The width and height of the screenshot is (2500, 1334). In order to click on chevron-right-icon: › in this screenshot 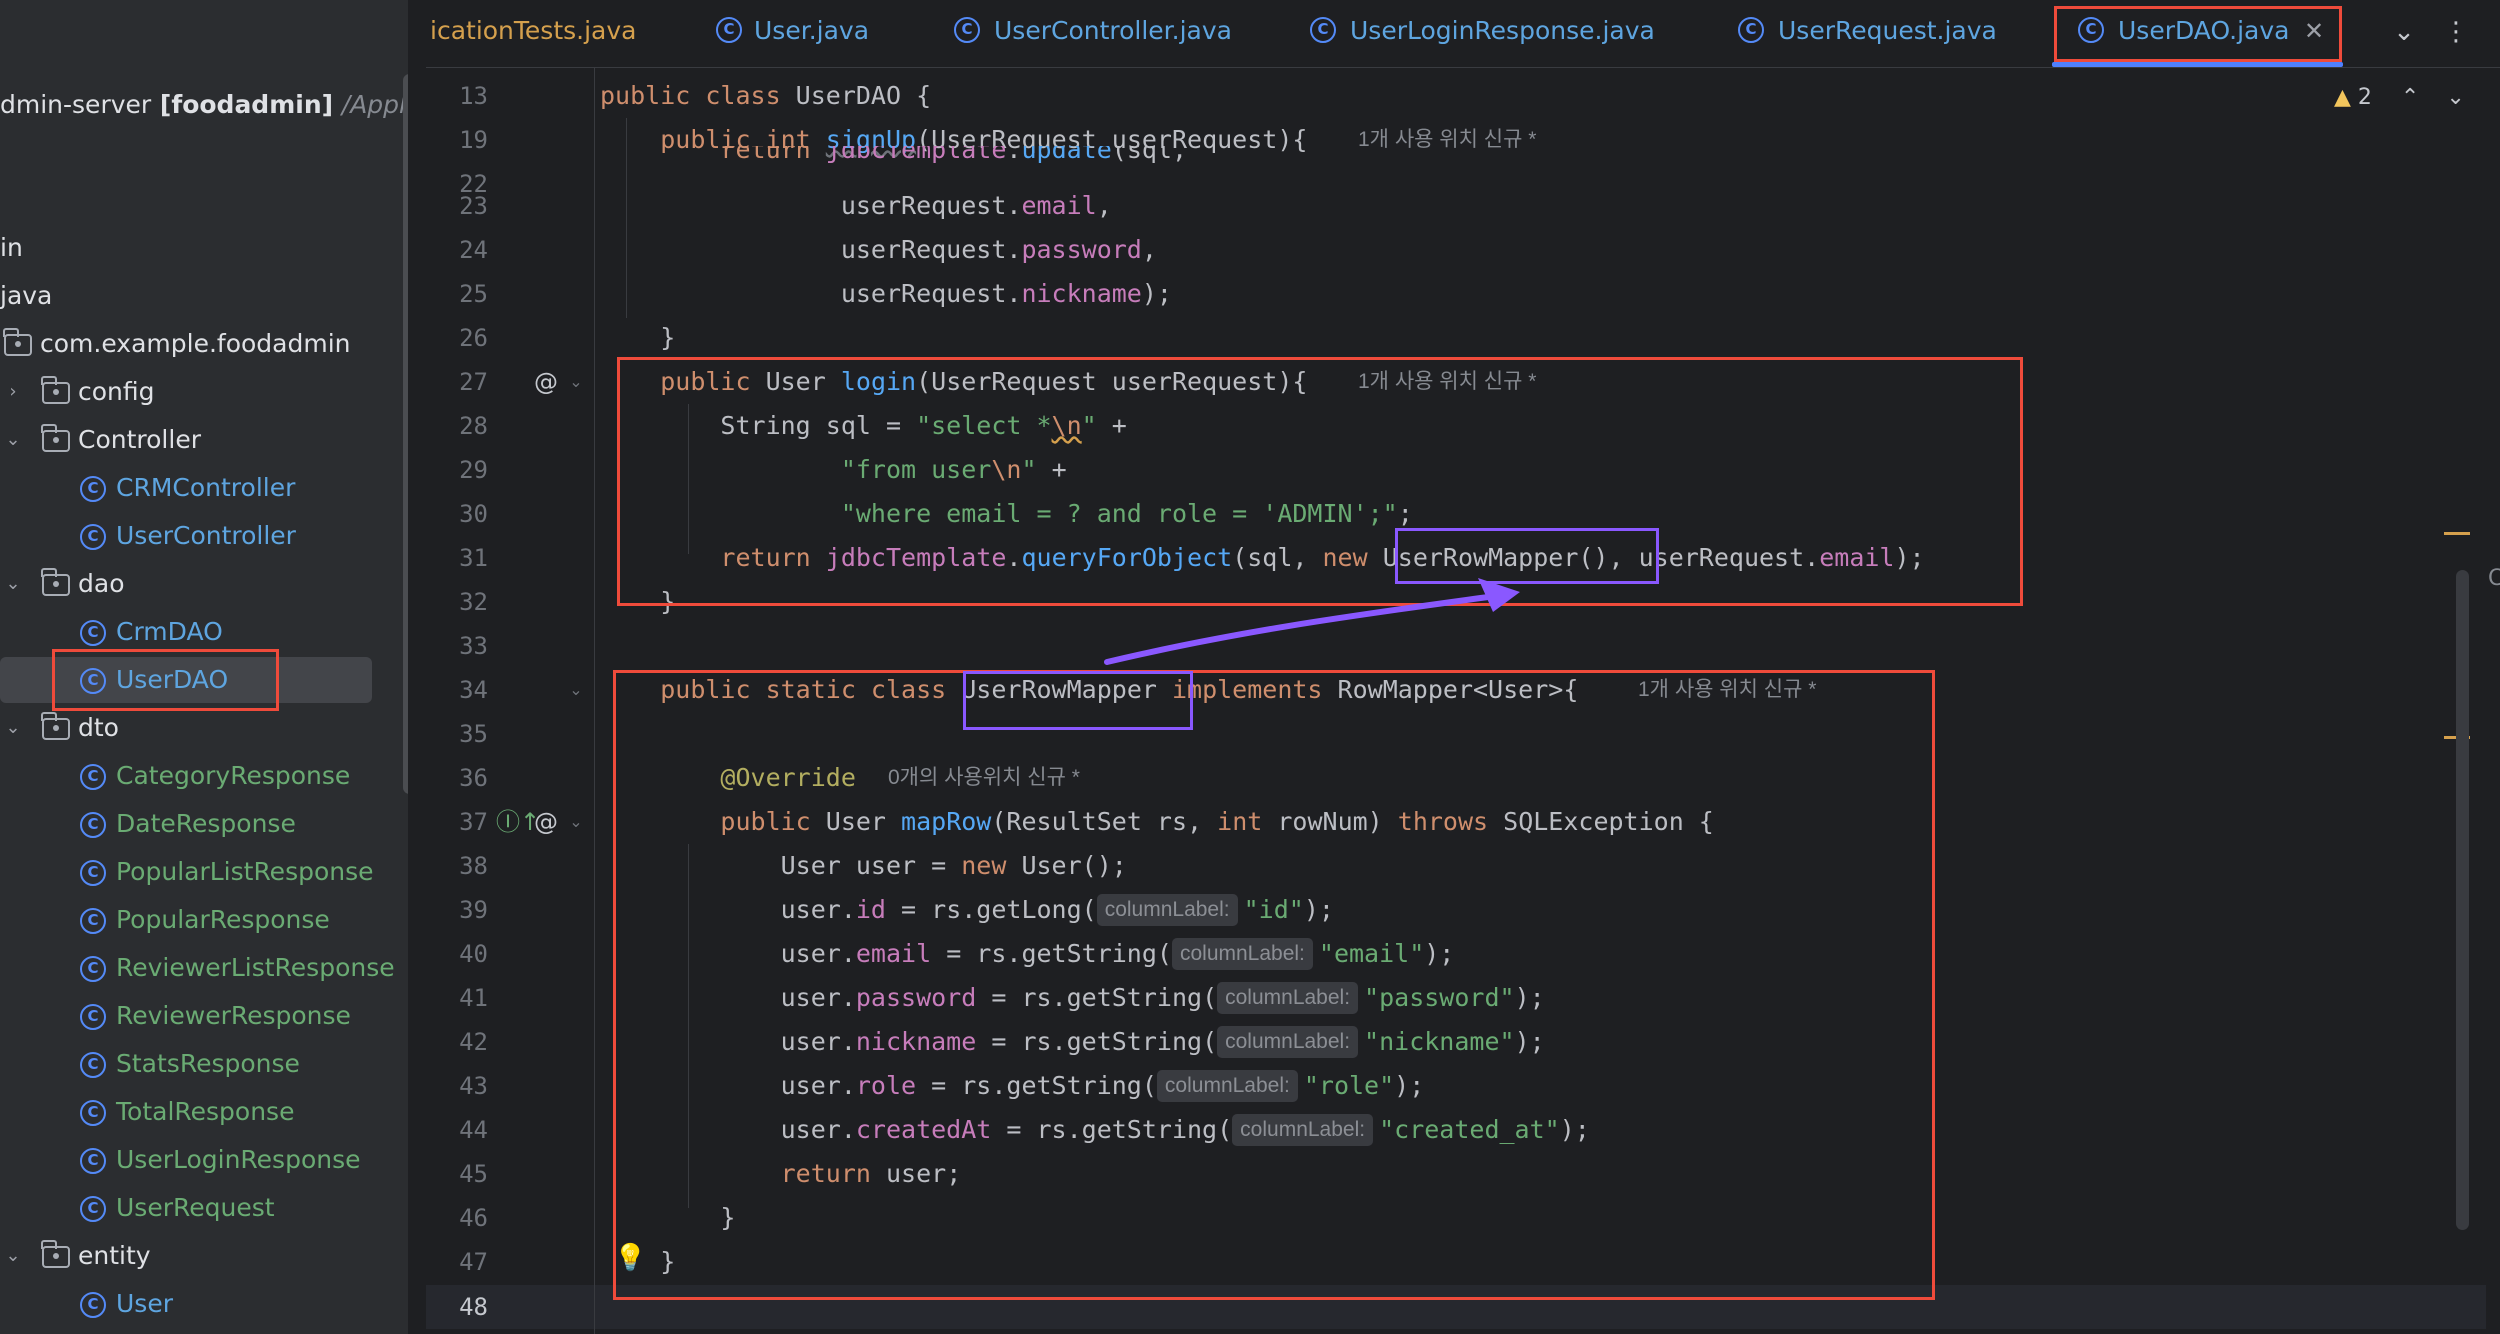, I will do `click(13, 392)`.